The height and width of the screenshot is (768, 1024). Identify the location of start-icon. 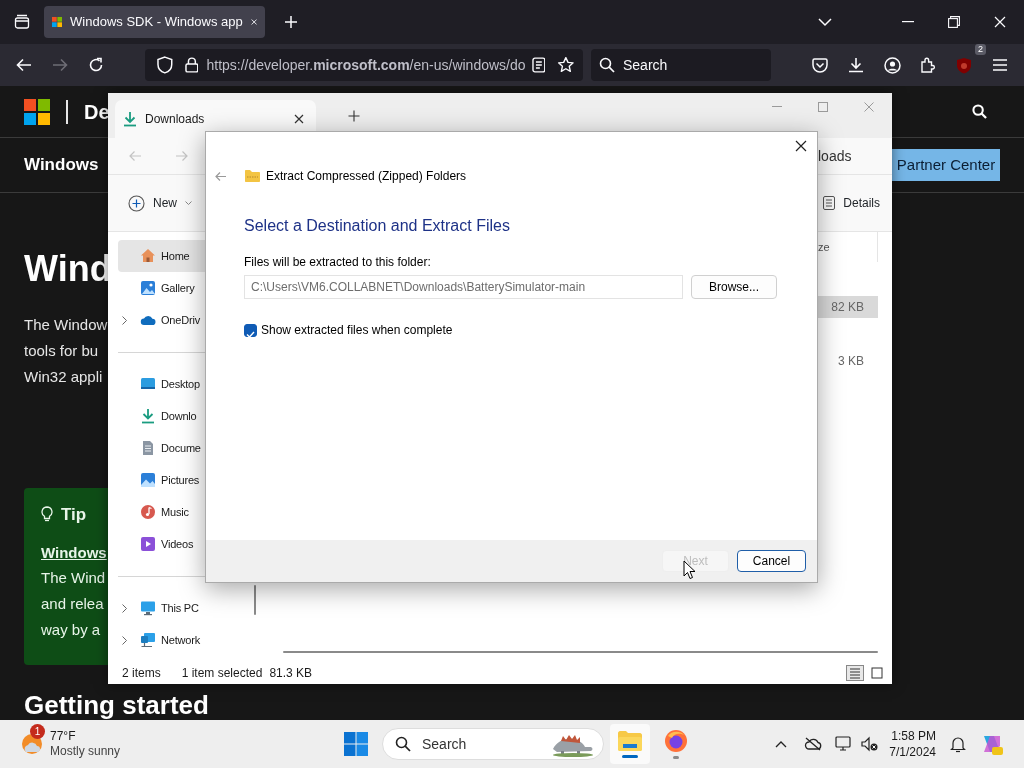
(356, 744).